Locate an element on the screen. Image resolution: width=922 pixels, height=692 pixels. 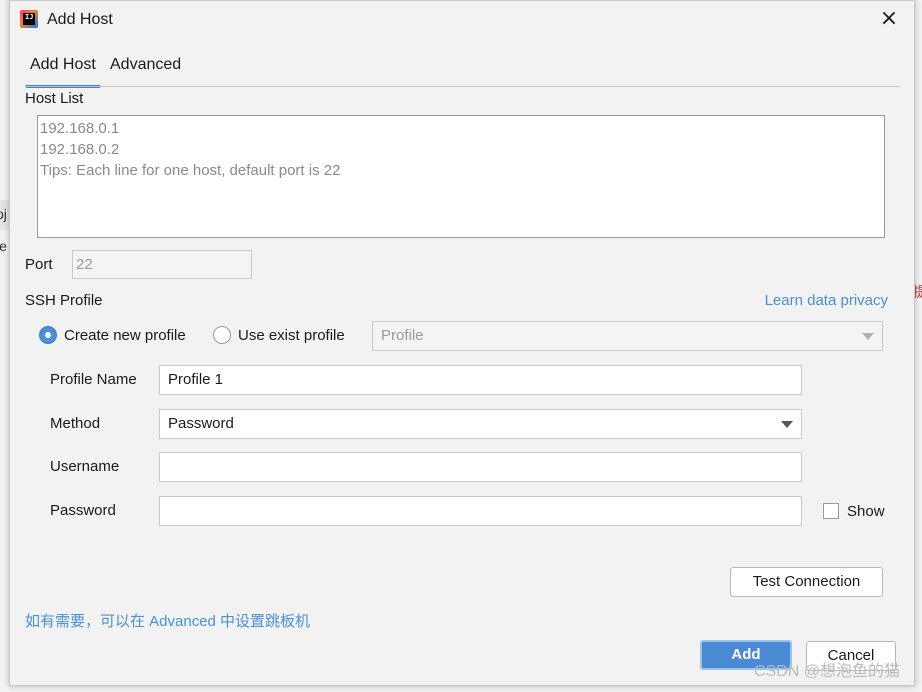
username-input is located at coordinates (480, 467).